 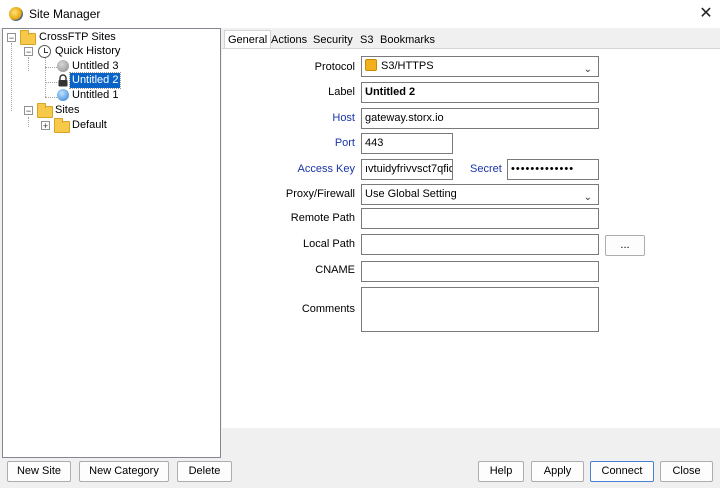 What do you see at coordinates (326, 169) in the screenshot?
I see `access-key-label: Access Key` at bounding box center [326, 169].